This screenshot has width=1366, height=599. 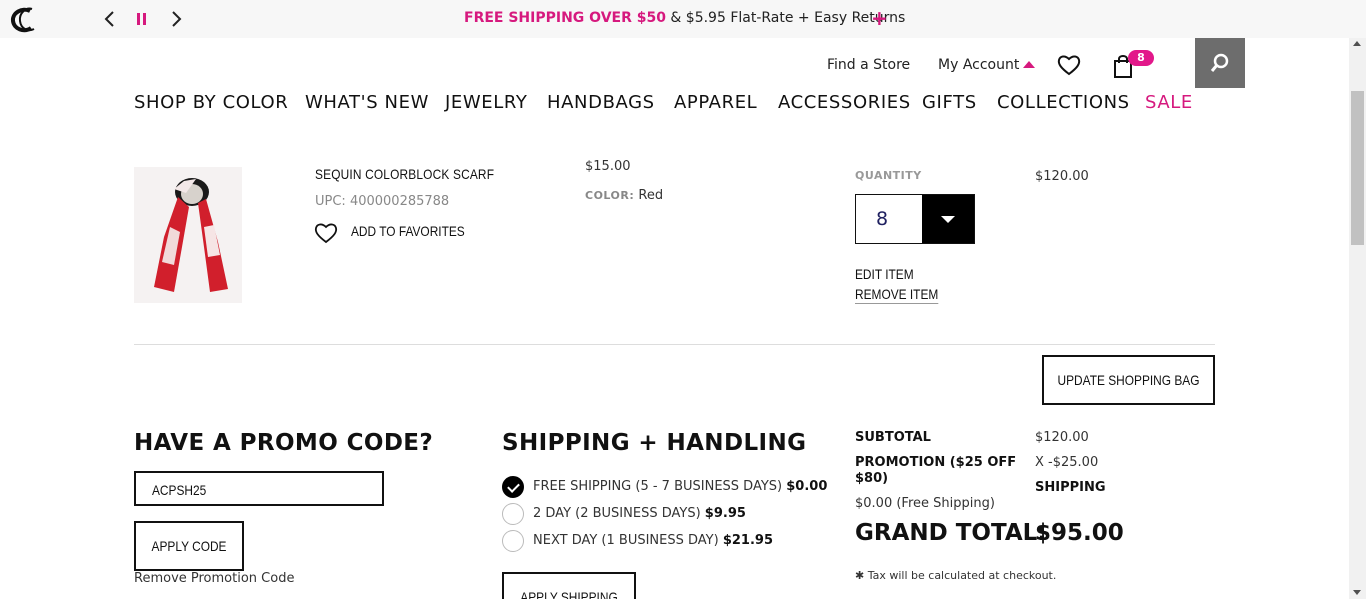 I want to click on apply-code-button: APPLY CODE, so click(x=189, y=546).